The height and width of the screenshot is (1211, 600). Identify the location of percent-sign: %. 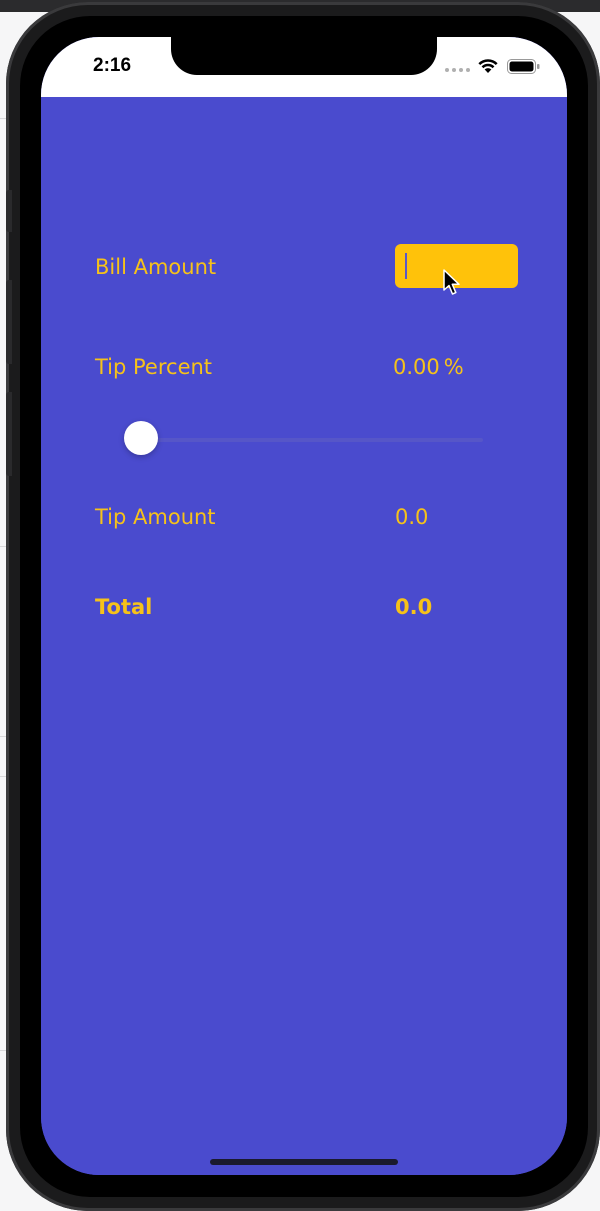
(453, 367).